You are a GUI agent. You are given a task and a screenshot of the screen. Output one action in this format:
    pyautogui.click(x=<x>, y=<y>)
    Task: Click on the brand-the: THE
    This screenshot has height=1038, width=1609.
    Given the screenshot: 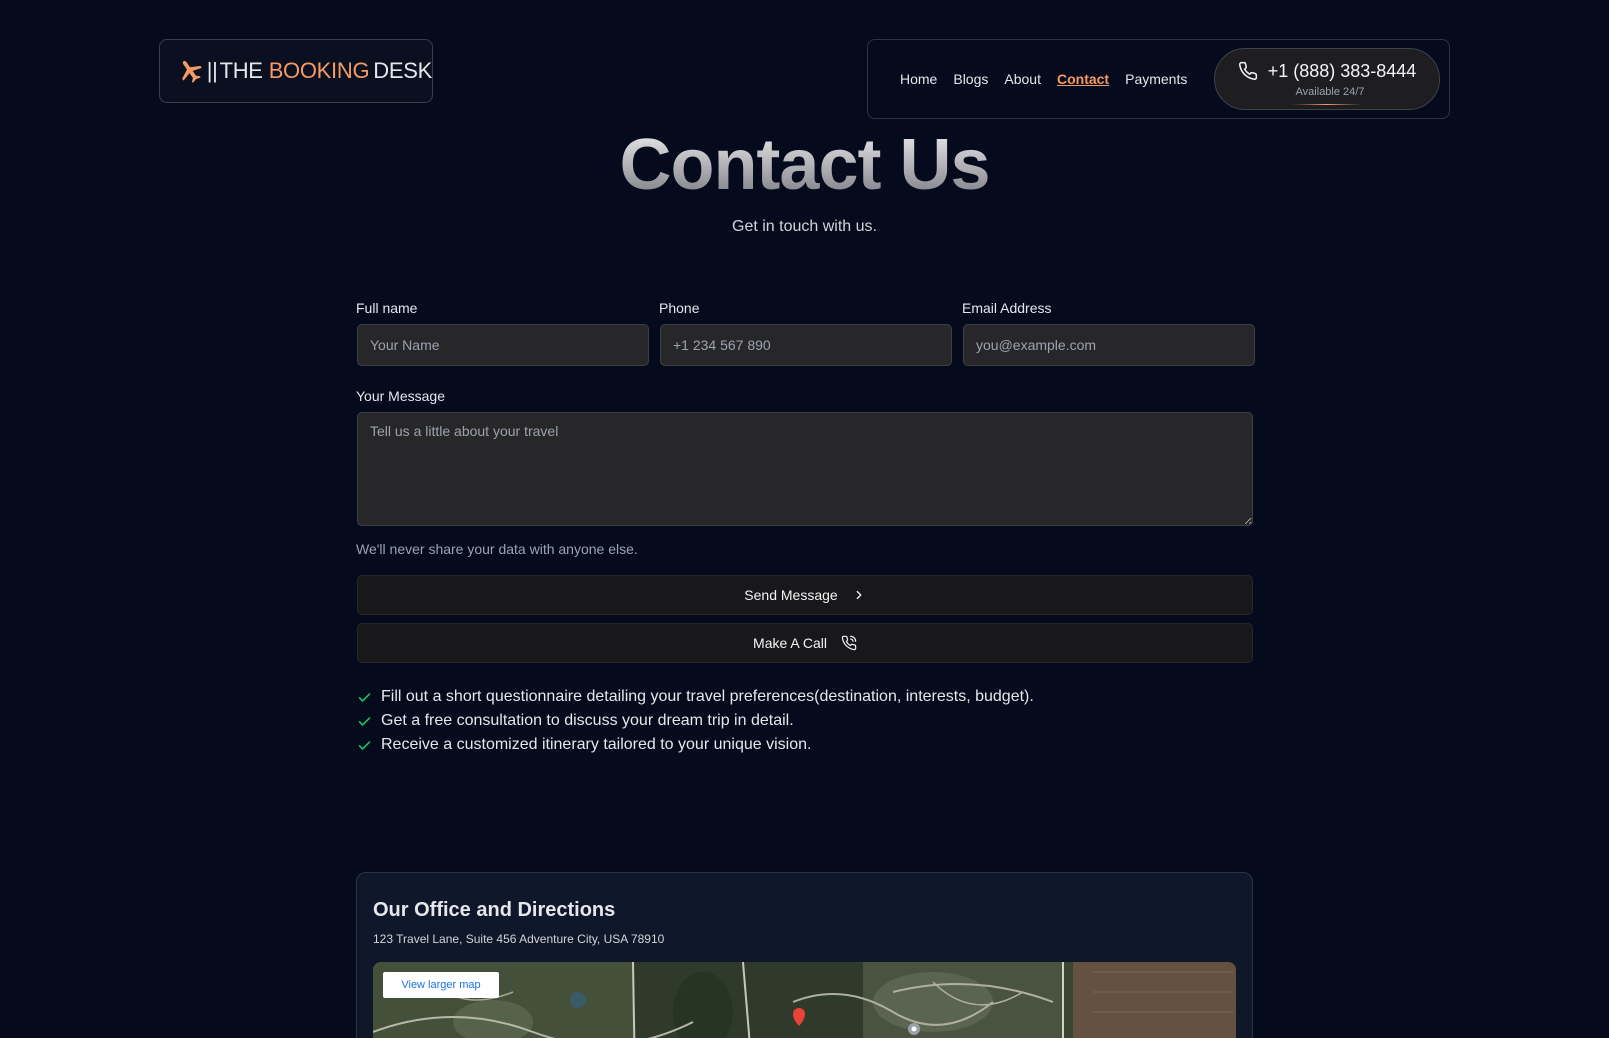 What is the action you would take?
    pyautogui.click(x=241, y=70)
    